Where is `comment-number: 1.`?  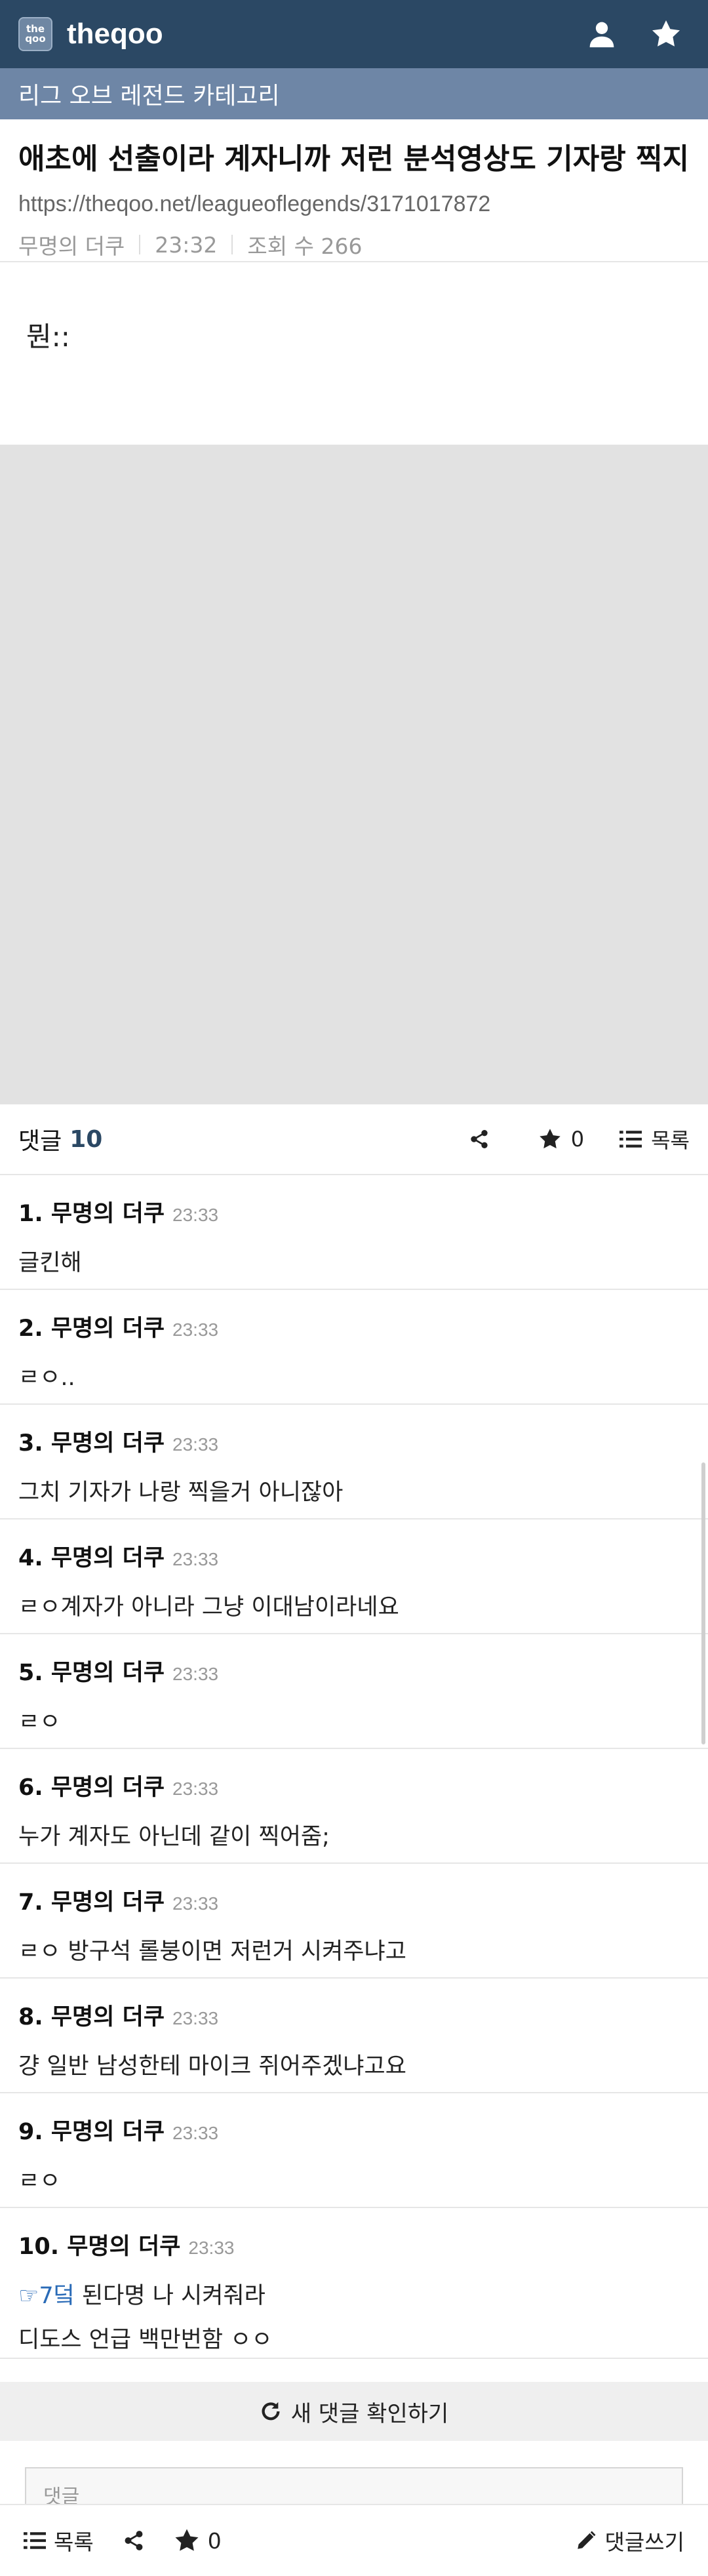 comment-number: 1. is located at coordinates (30, 1214).